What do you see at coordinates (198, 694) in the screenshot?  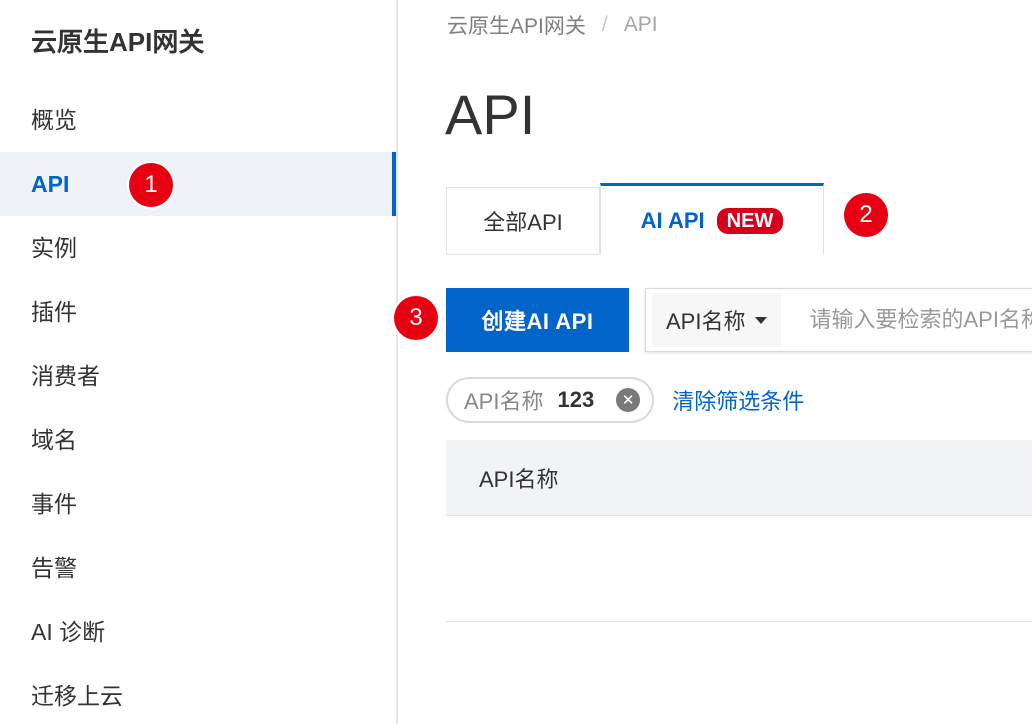 I see `sidebar-item-cloud-migration: 迁移上云` at bounding box center [198, 694].